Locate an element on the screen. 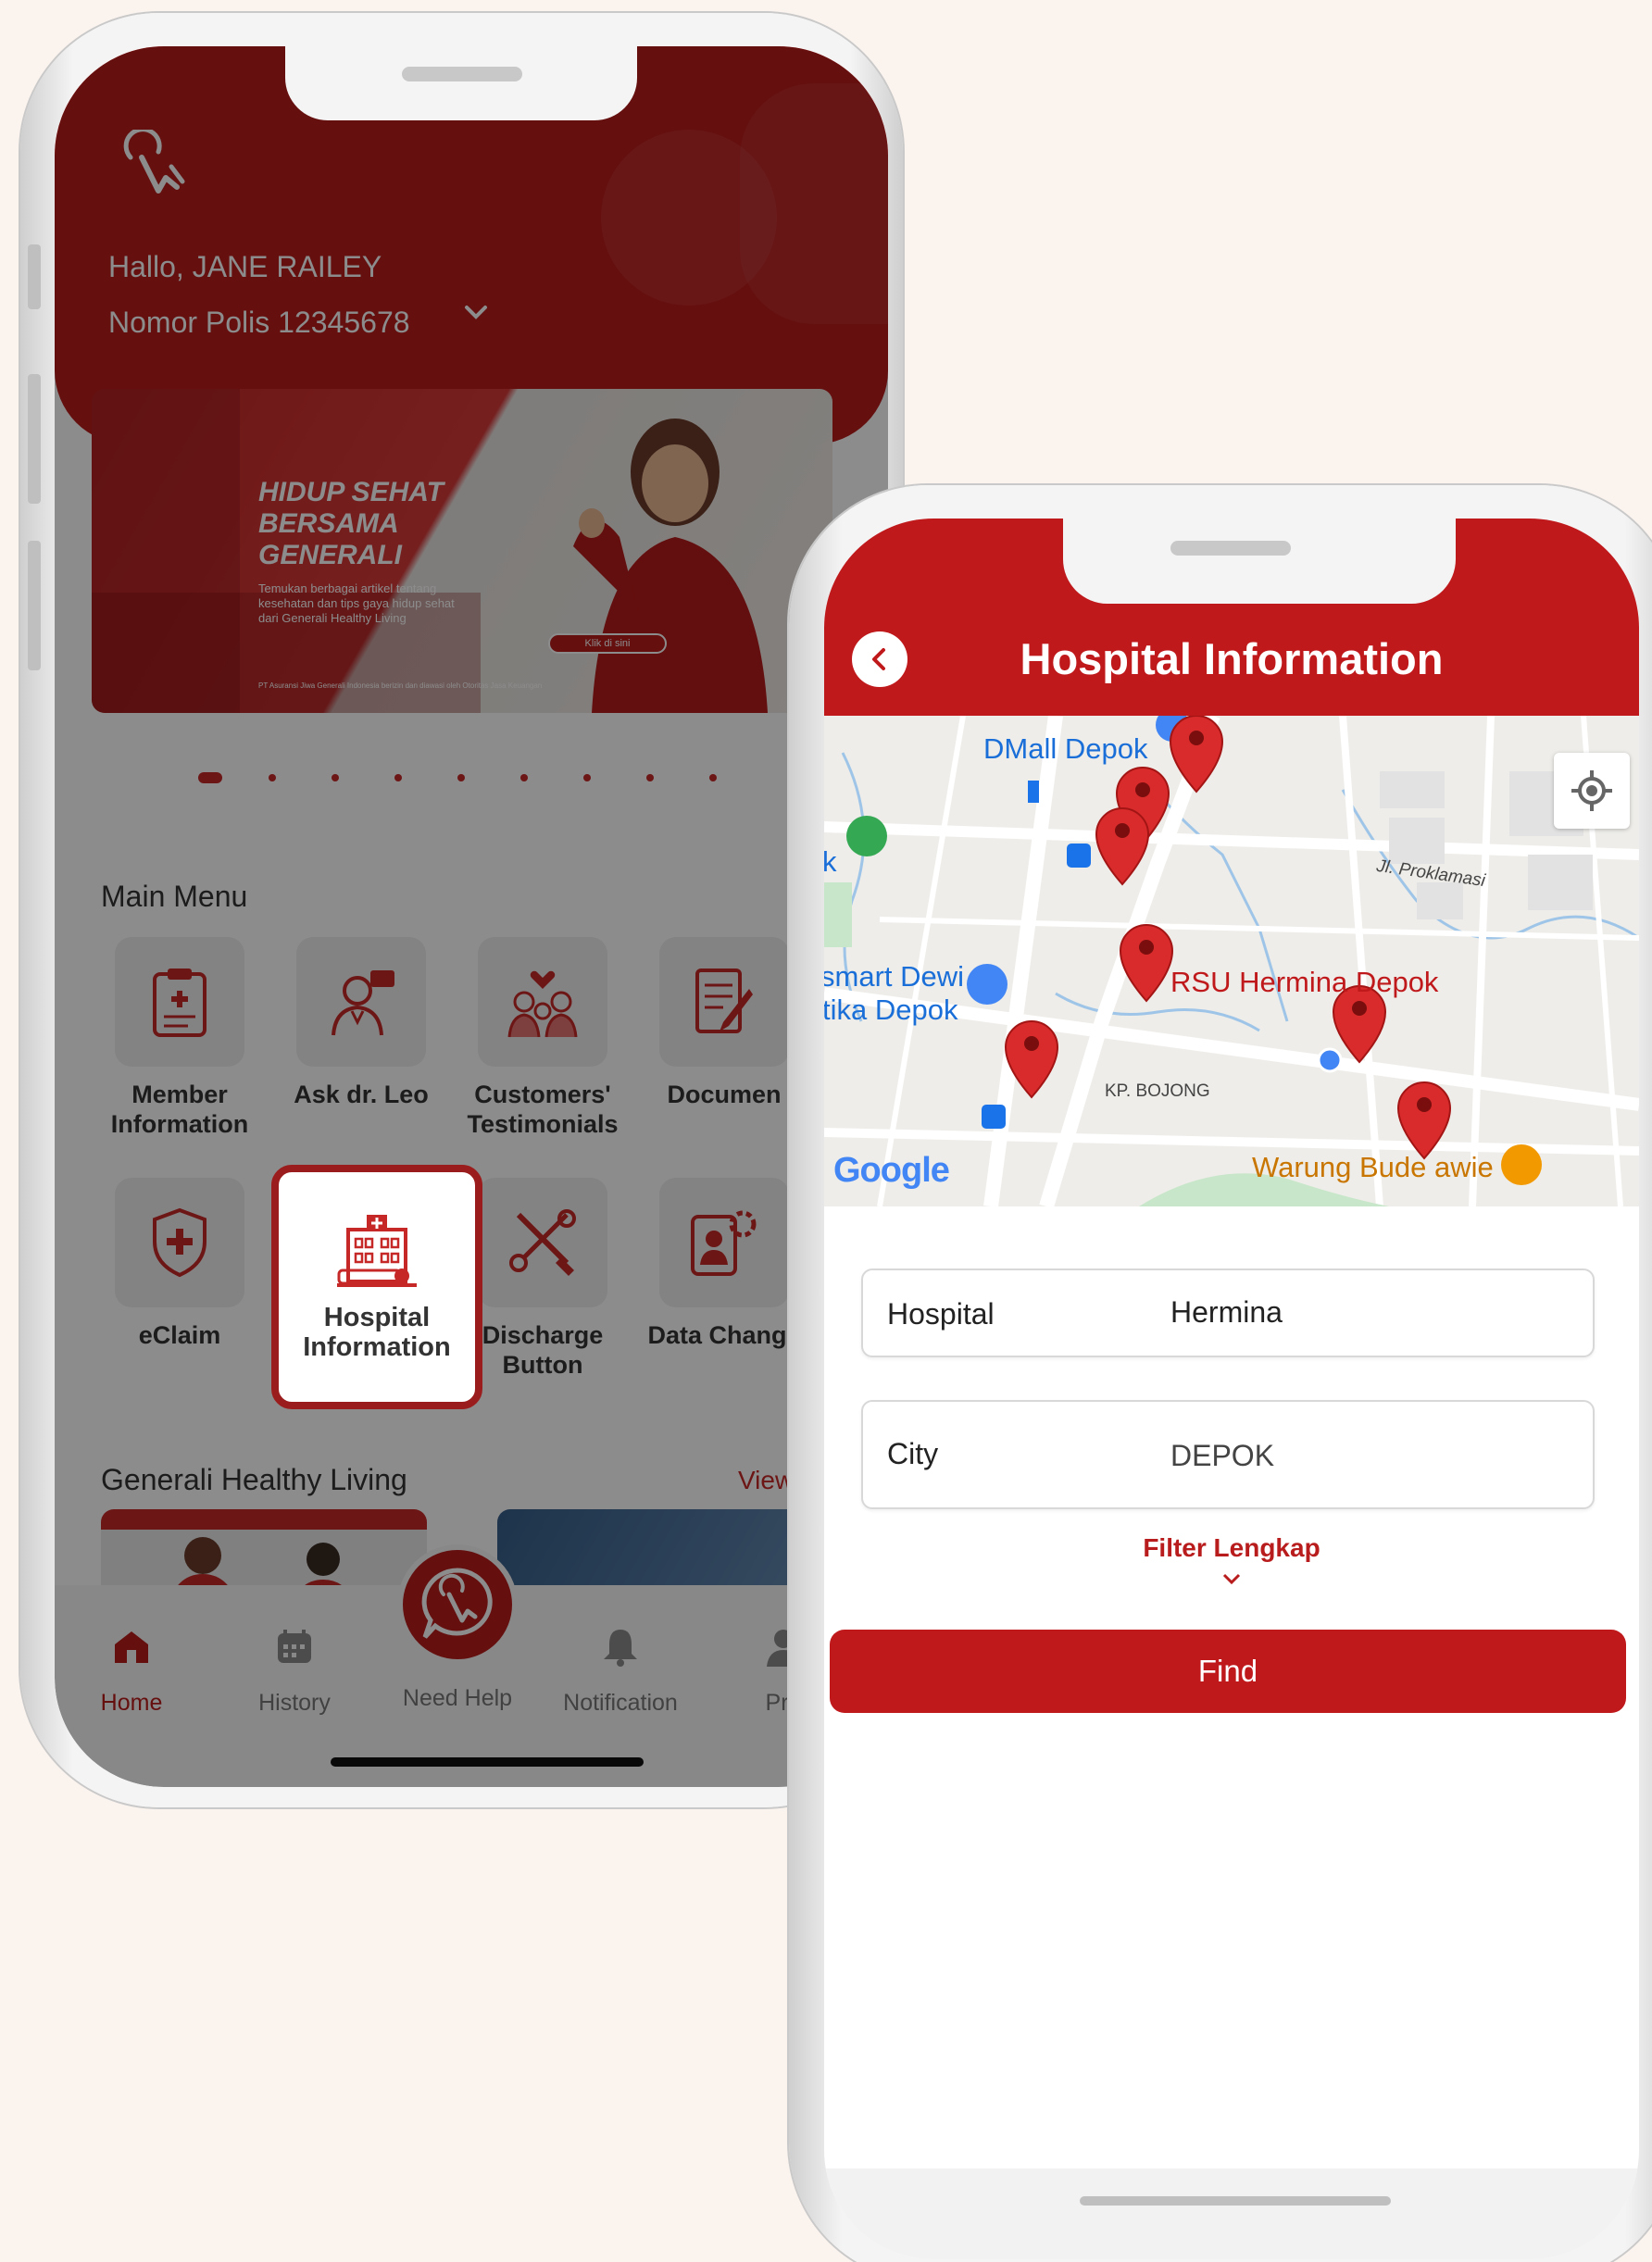 This screenshot has height=2262, width=1652. nav-label: History is located at coordinates (294, 1703).